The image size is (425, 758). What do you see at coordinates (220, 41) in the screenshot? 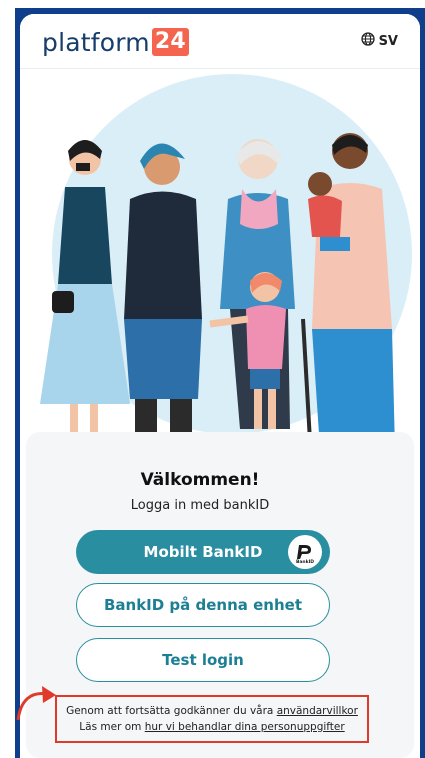
I see `top-header: platform 24 SV` at bounding box center [220, 41].